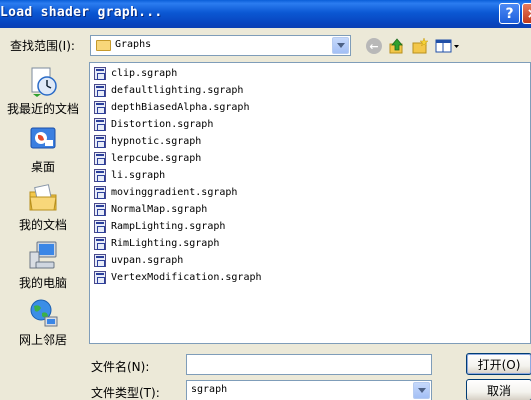 This screenshot has width=531, height=400. I want to click on network-places-icon, so click(43, 313).